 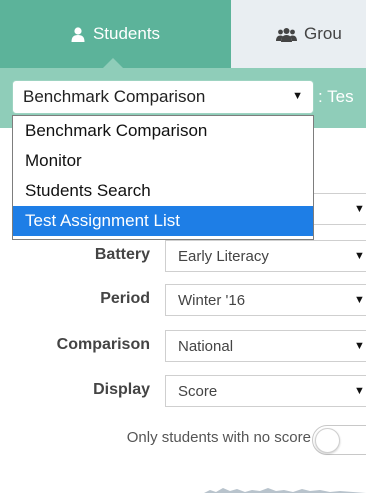 I want to click on menu-item-test-assignment-list: Test Assignment List, so click(x=163, y=221).